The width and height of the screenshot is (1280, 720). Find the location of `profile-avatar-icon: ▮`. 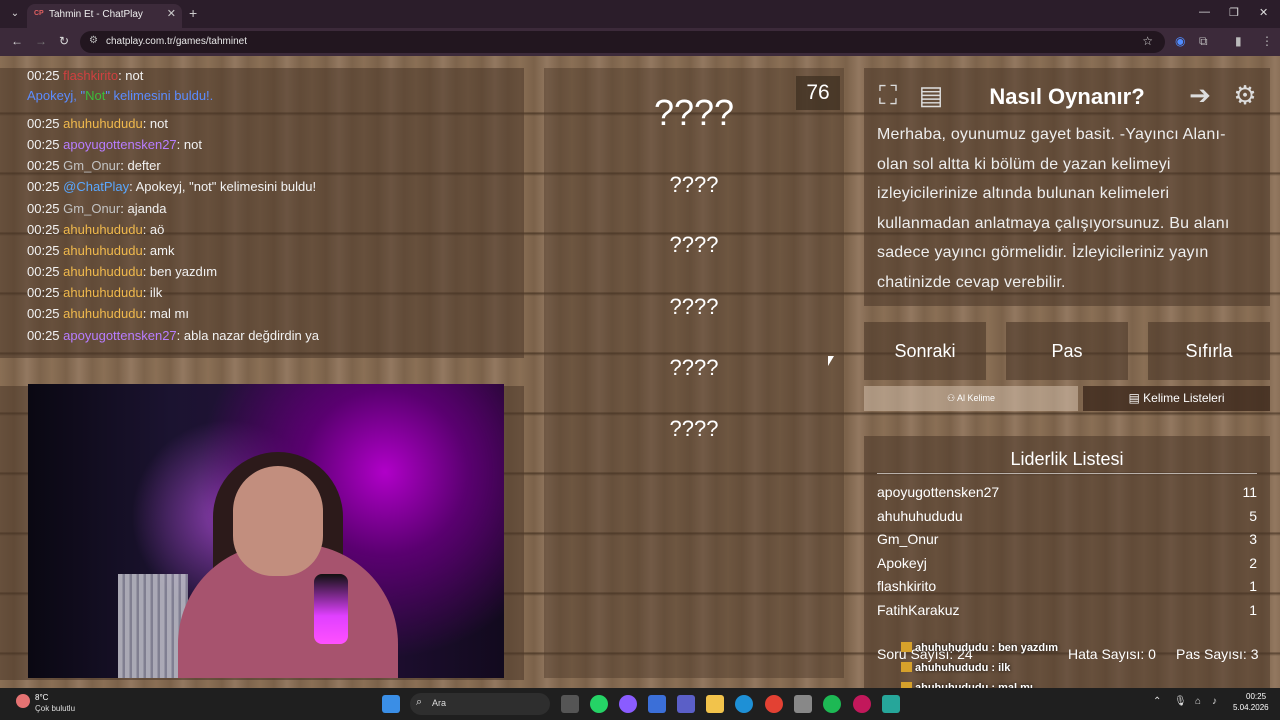

profile-avatar-icon: ▮ is located at coordinates (1238, 41).